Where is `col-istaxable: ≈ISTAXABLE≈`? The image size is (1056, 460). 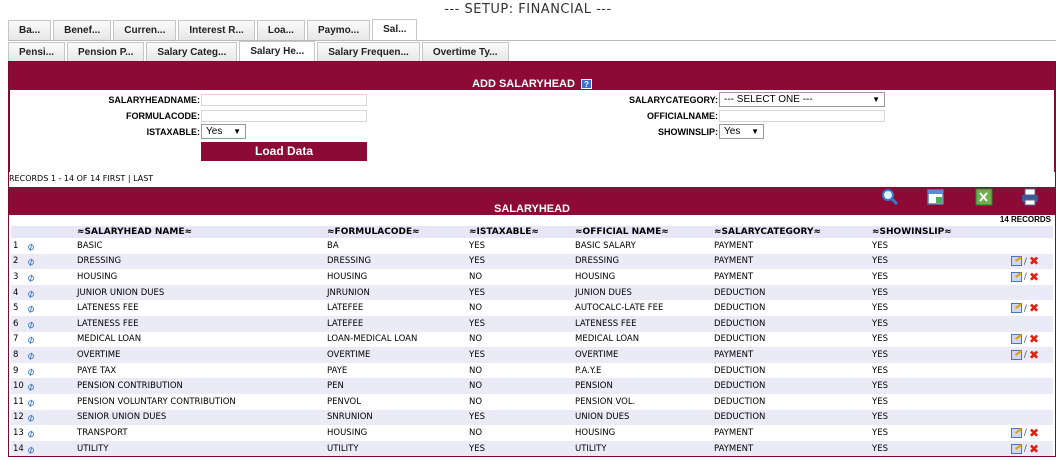 col-istaxable: ≈ISTAXABLE≈ is located at coordinates (520, 232).